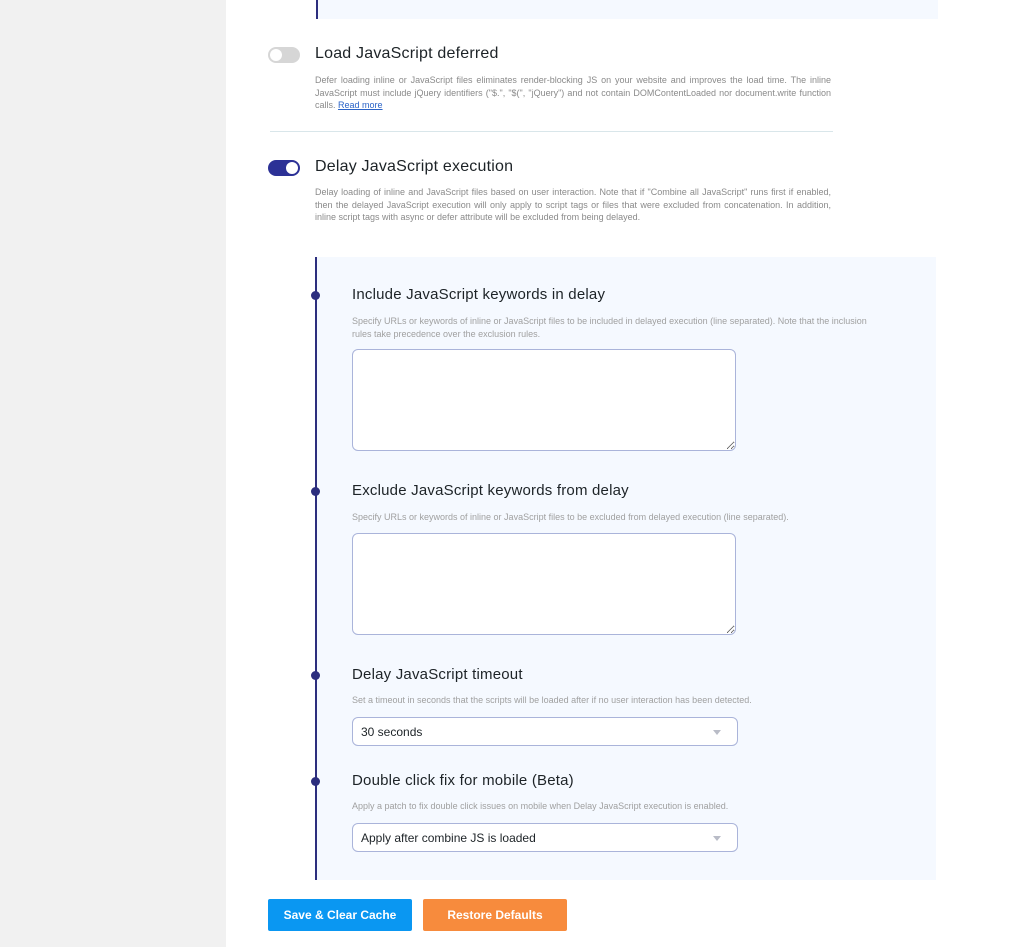 The image size is (1024, 947). I want to click on options-timeline, so click(316, 568).